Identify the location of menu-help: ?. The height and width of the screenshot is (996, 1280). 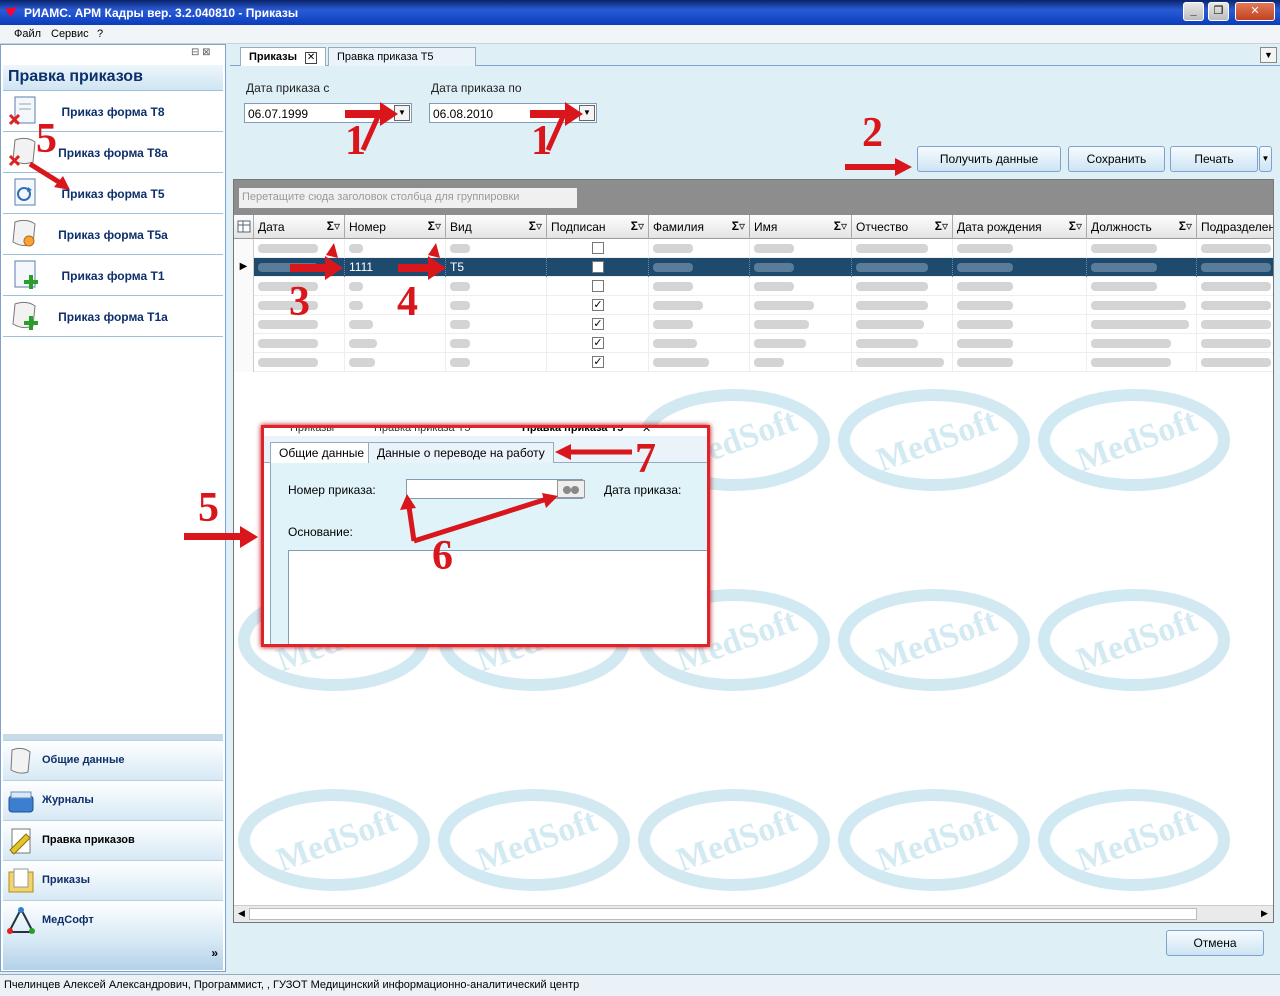
(100, 34).